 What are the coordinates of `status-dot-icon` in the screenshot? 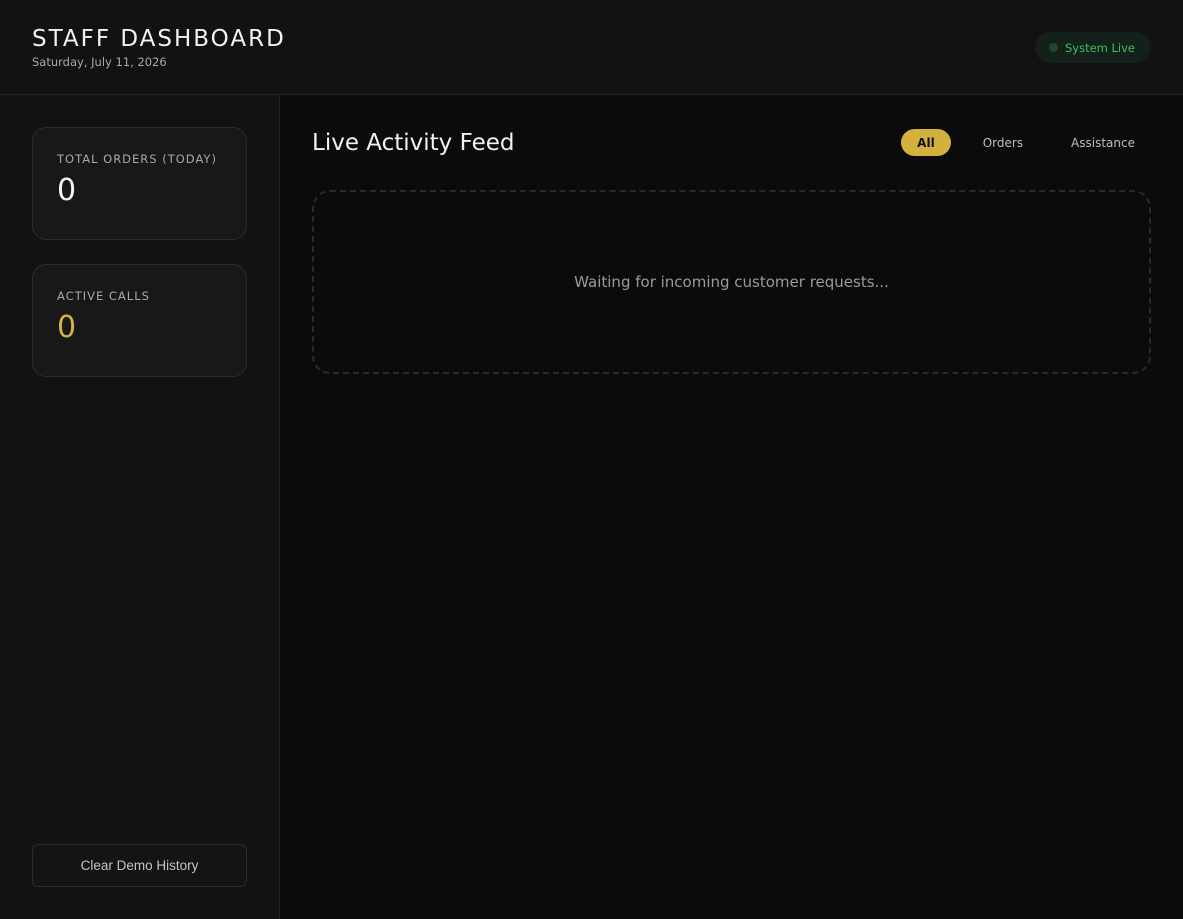 It's located at (1053, 47).